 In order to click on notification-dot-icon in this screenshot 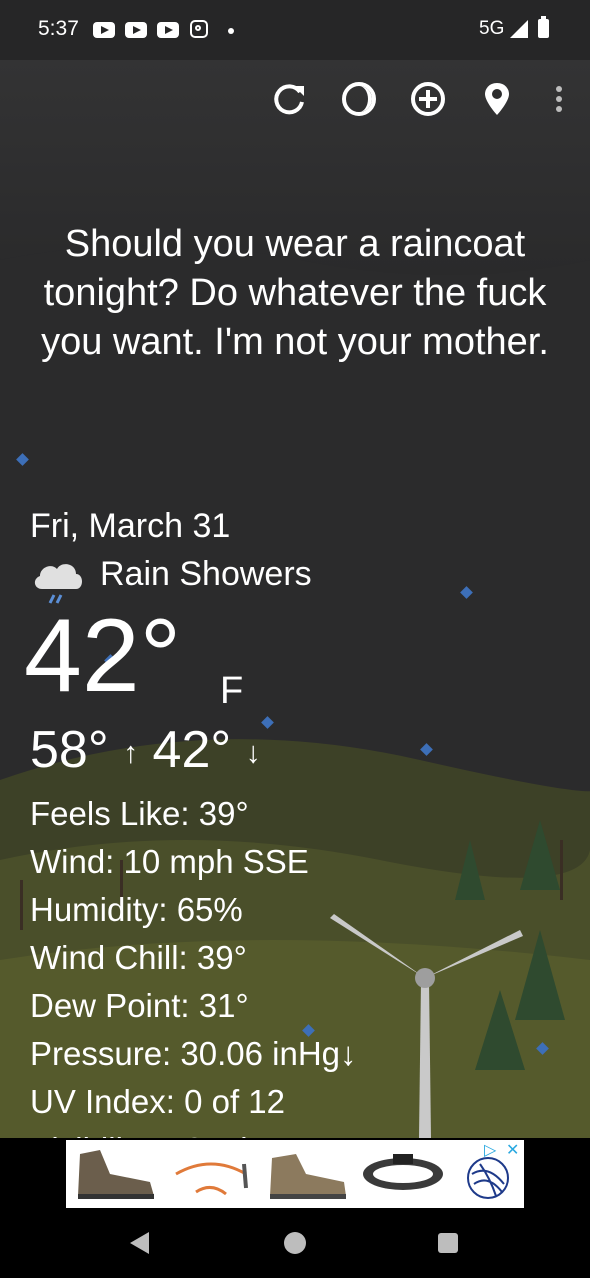, I will do `click(231, 31)`.